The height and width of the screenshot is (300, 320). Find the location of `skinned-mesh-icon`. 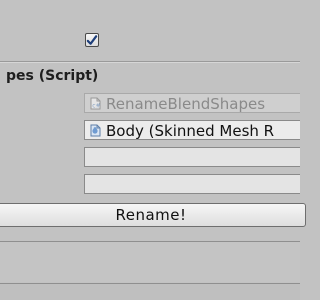

skinned-mesh-icon is located at coordinates (95, 130).